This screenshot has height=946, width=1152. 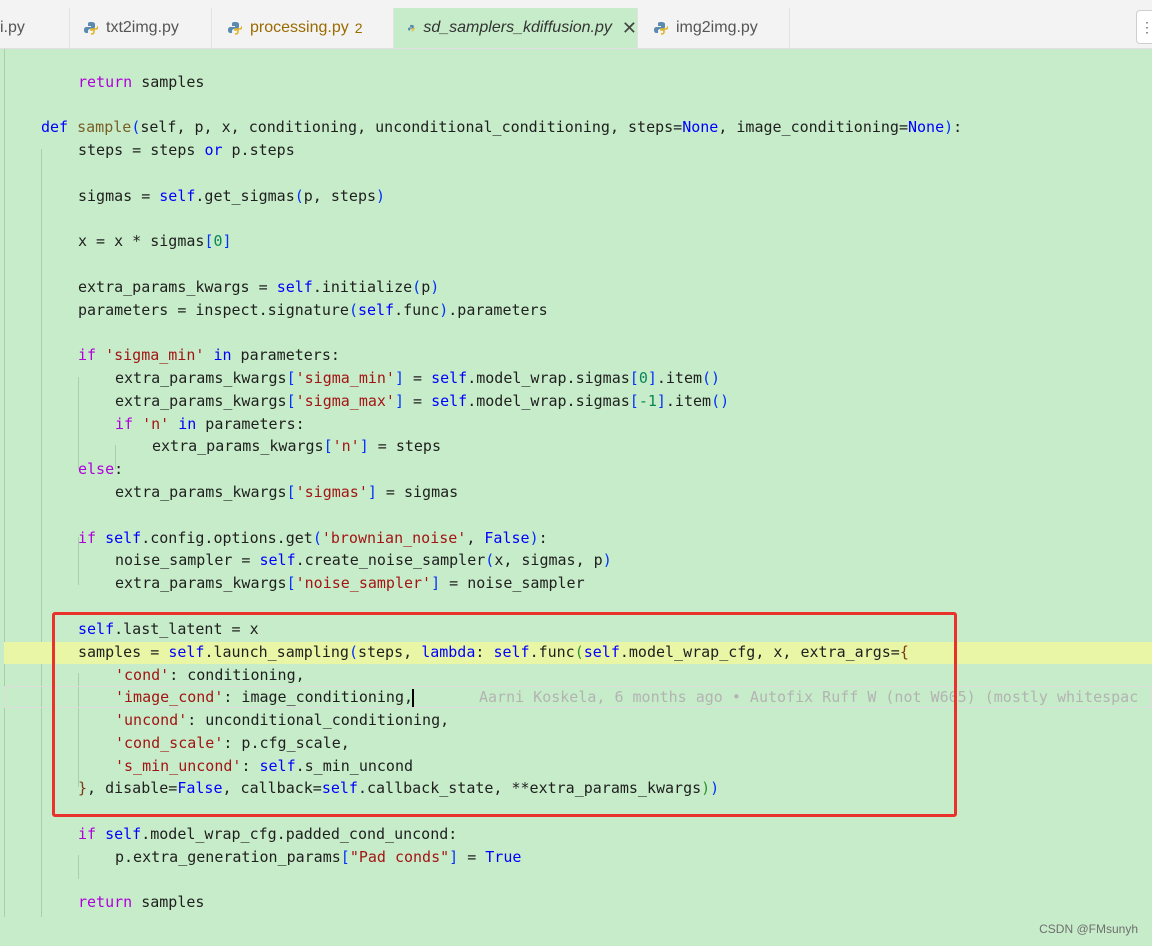 I want to click on tab-img2img: img2img.py, so click(x=714, y=28).